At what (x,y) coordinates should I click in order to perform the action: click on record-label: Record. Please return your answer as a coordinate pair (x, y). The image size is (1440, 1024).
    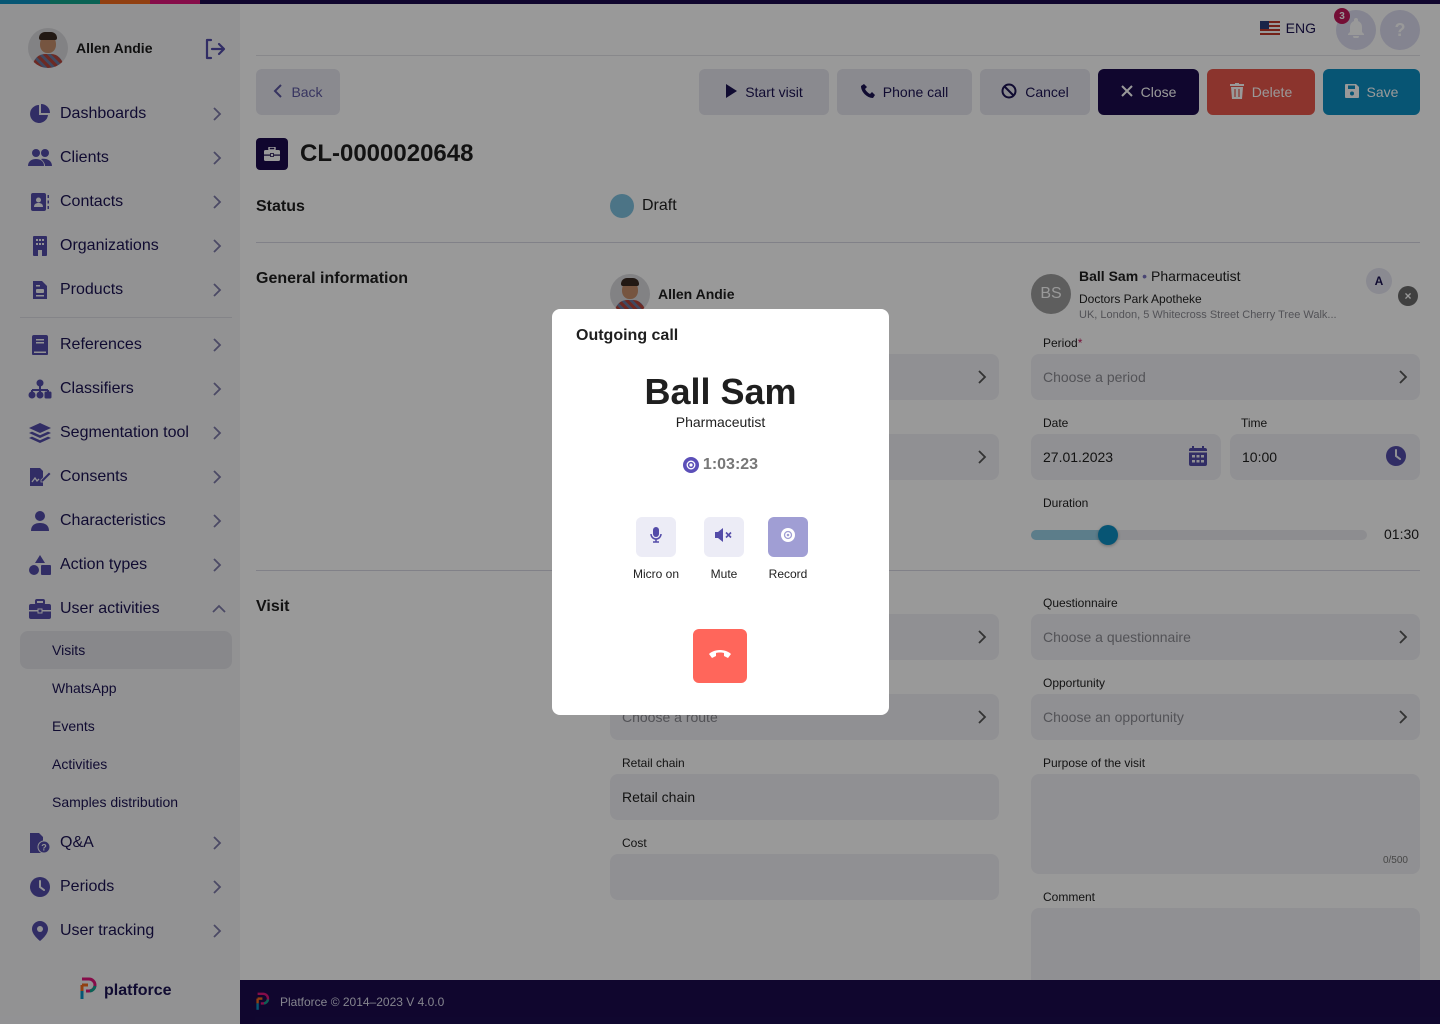
    Looking at the image, I should click on (788, 574).